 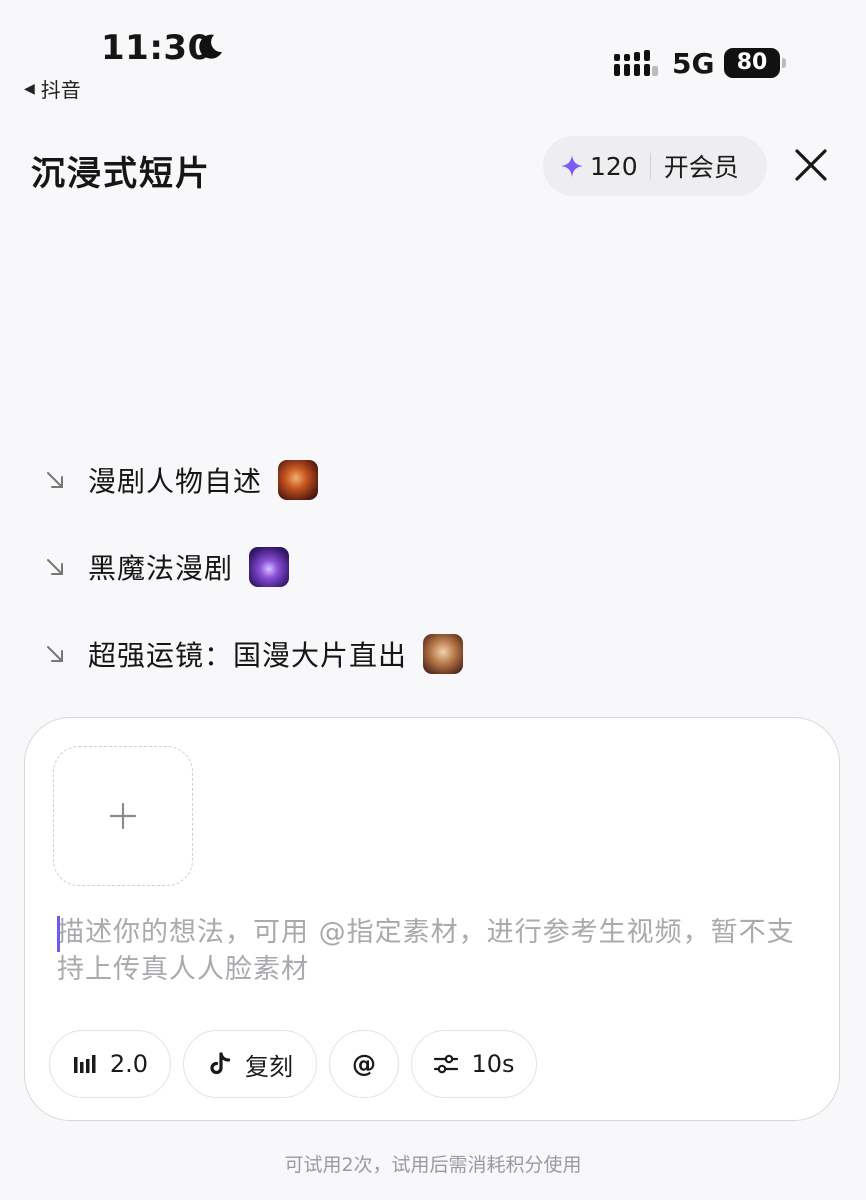 What do you see at coordinates (636, 63) in the screenshot?
I see `signal-icon` at bounding box center [636, 63].